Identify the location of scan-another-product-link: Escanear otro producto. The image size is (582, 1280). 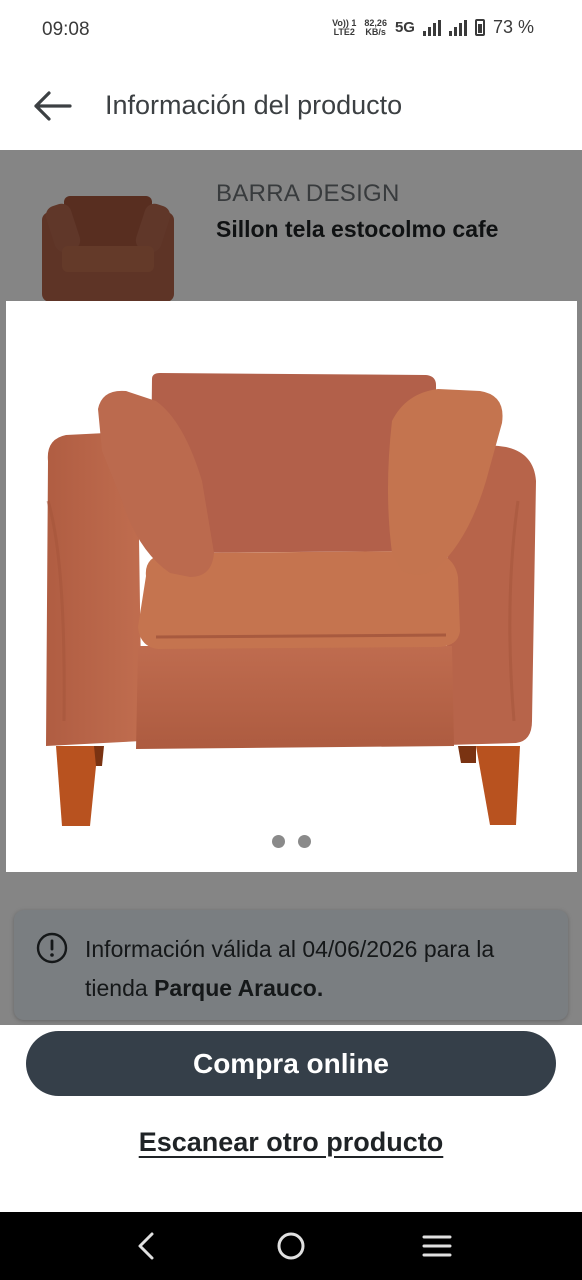
(291, 1142).